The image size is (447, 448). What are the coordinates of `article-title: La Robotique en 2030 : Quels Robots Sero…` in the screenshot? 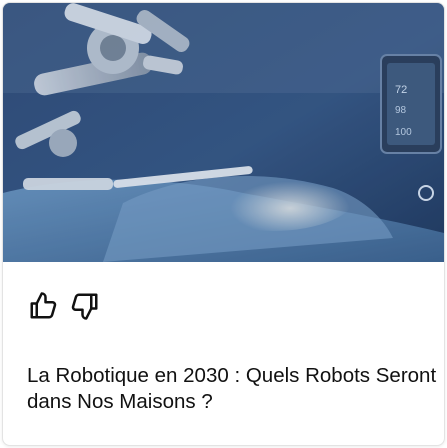 It's located at (232, 389).